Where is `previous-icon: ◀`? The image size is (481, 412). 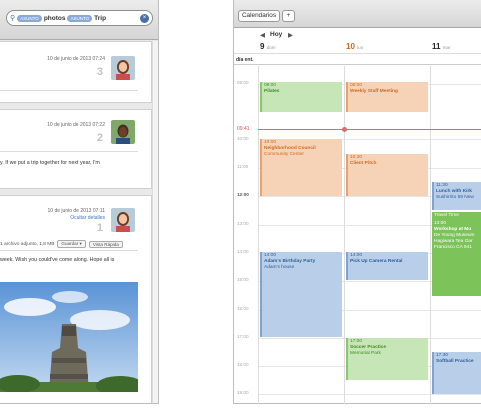
previous-icon: ◀ is located at coordinates (262, 35).